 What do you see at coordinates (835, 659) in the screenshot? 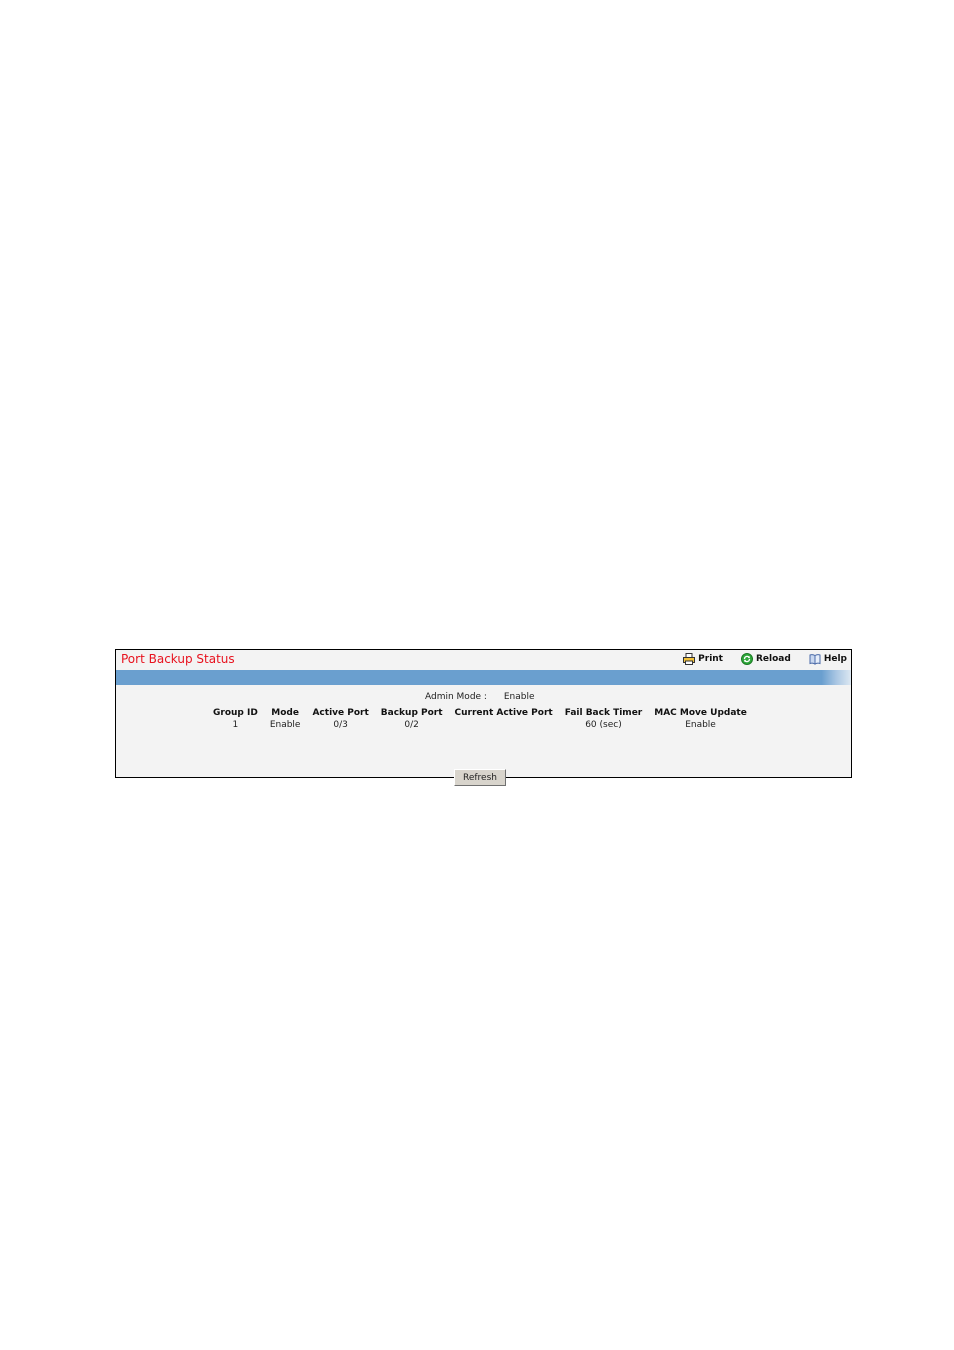
I see `help-label: Help` at bounding box center [835, 659].